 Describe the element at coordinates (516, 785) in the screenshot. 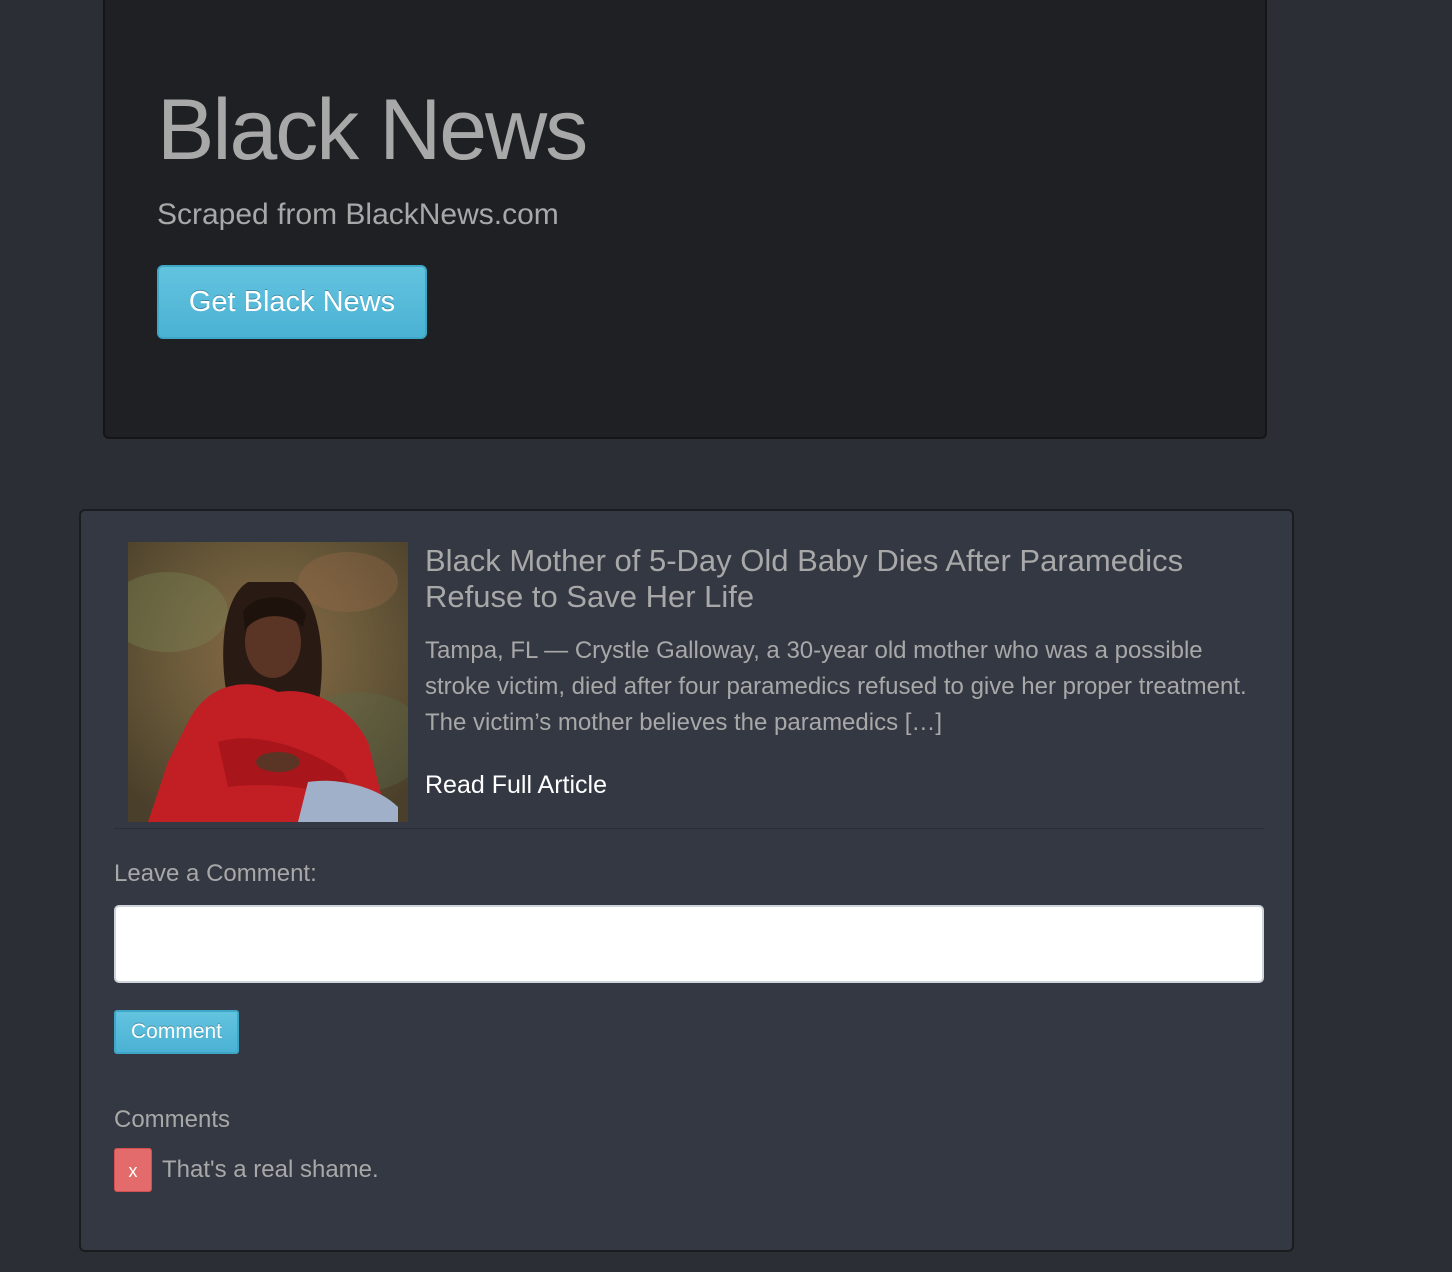

I see `read-full-article-link: Read Full Article` at that location.